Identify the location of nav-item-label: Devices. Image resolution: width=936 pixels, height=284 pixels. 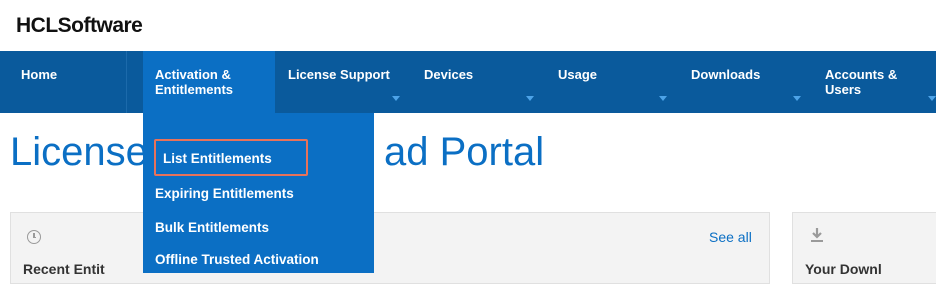
(449, 74).